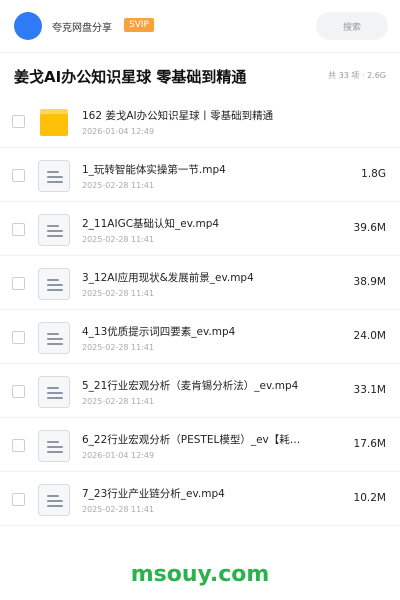 This screenshot has height=600, width=400. I want to click on avatar, so click(28, 26).